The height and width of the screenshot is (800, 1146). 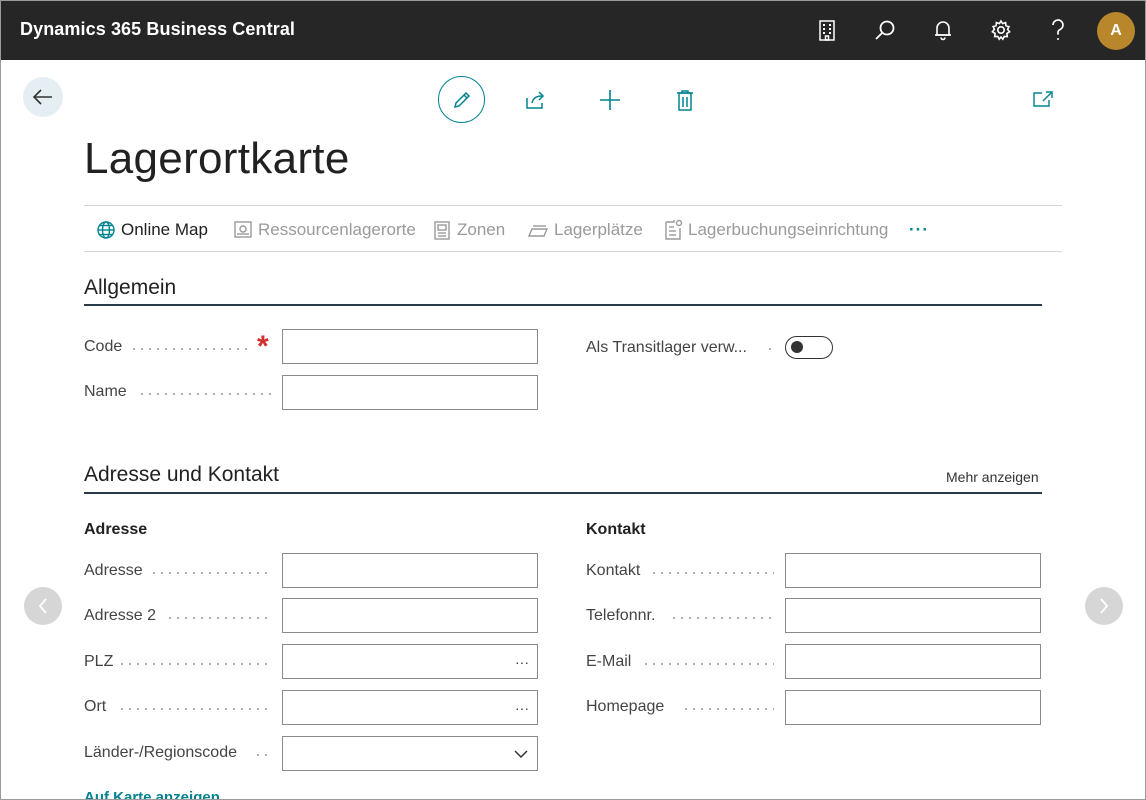 I want to click on field-label-adresse-2: Adresse 2, so click(x=120, y=615).